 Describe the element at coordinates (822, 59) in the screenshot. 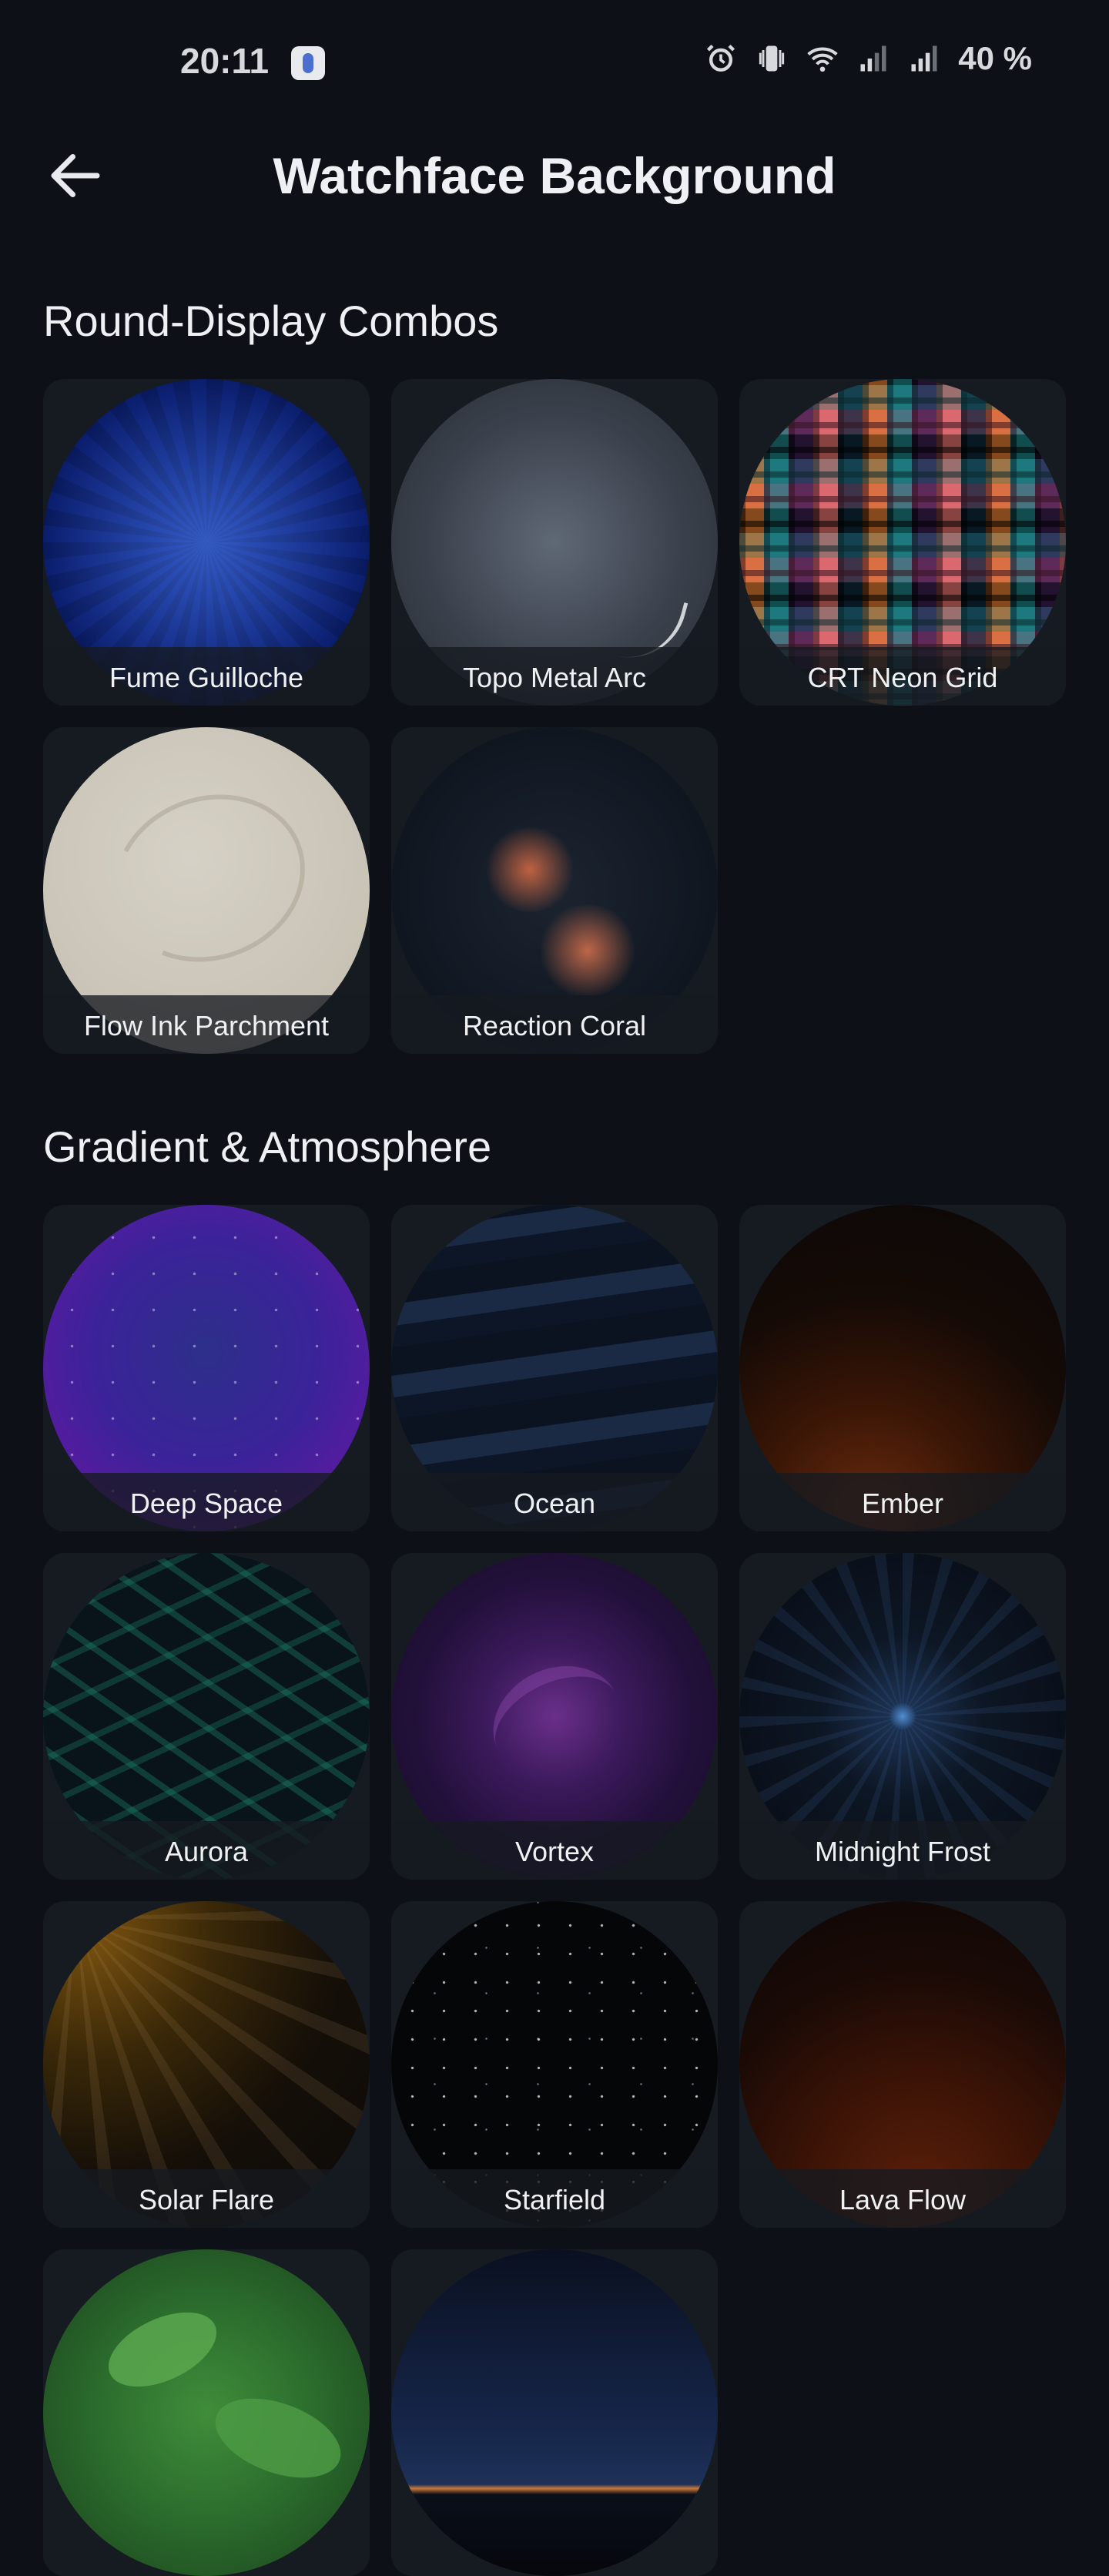

I see `wifi-icon` at that location.